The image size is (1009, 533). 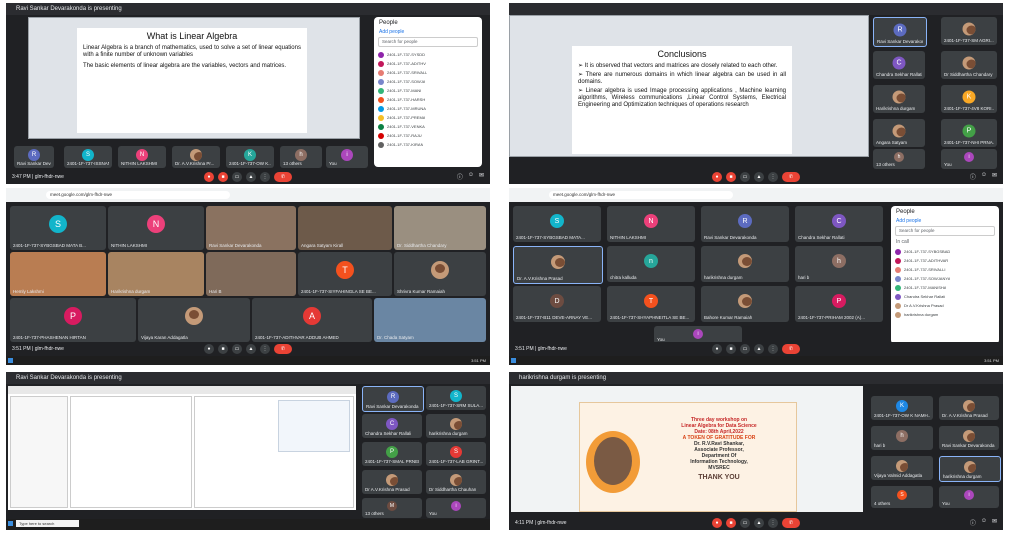 I want to click on participant-row: 2401-1F-737-SYSDD, so click(x=428, y=54).